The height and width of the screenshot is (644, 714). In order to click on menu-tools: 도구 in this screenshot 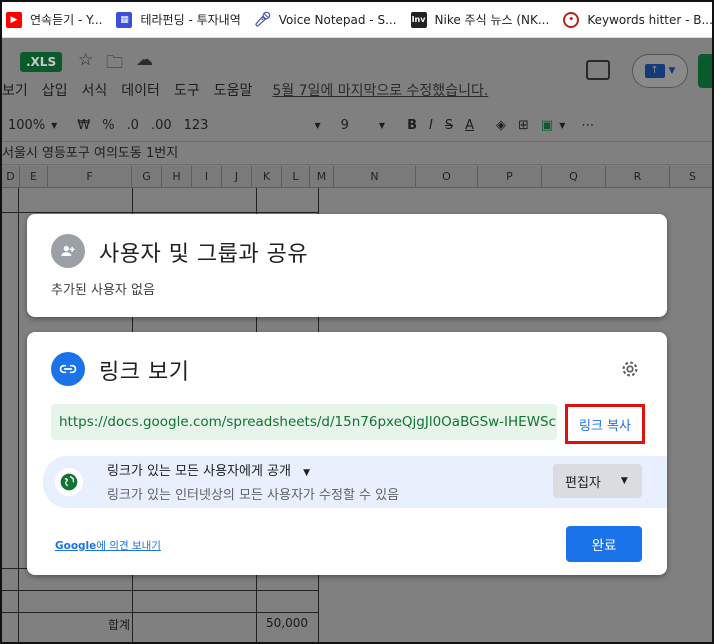, I will do `click(187, 91)`.